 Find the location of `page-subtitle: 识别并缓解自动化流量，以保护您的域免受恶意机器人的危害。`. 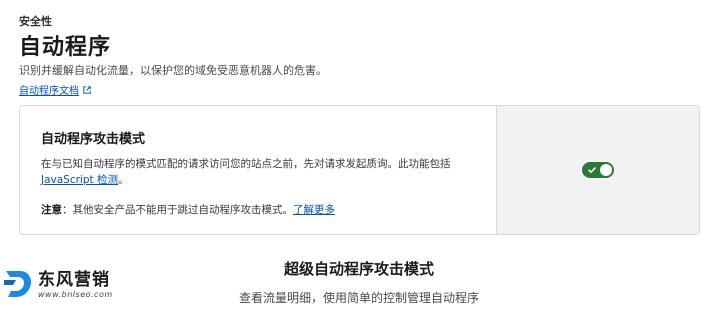

page-subtitle: 识别并缓解自动化流量，以保护您的域免受恶意机器人的危害。 is located at coordinates (173, 70).